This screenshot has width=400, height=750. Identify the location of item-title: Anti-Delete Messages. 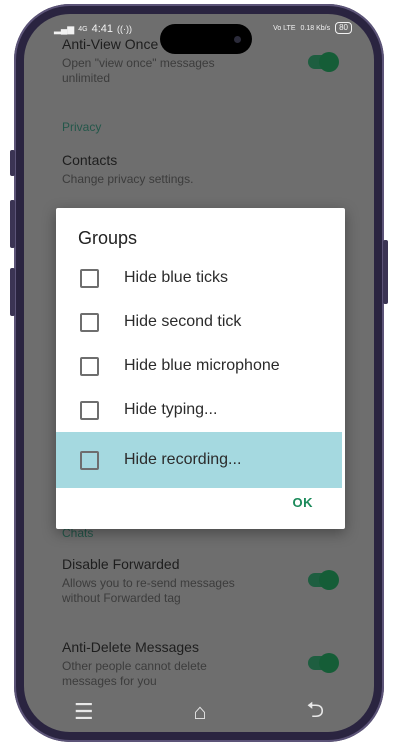
(130, 647).